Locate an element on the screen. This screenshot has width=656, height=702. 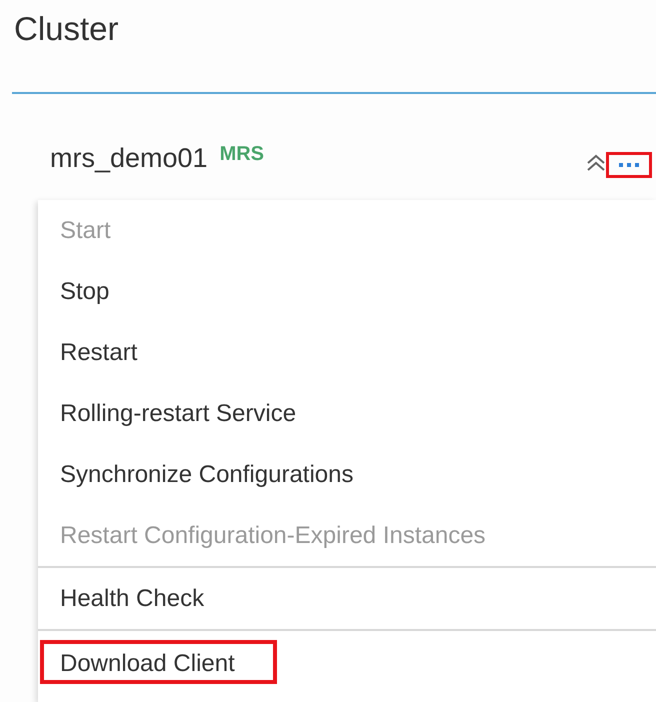
page-title: Cluster is located at coordinates (66, 29).